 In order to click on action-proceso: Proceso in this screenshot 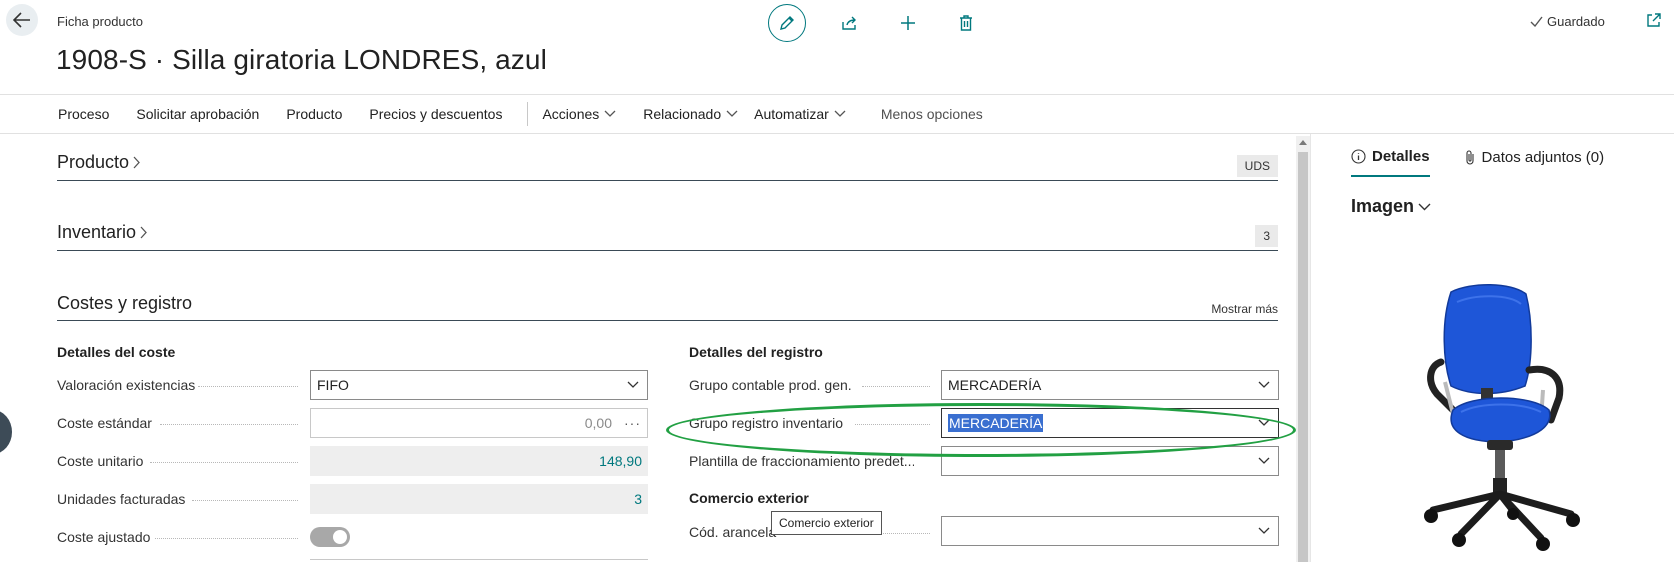, I will do `click(83, 114)`.